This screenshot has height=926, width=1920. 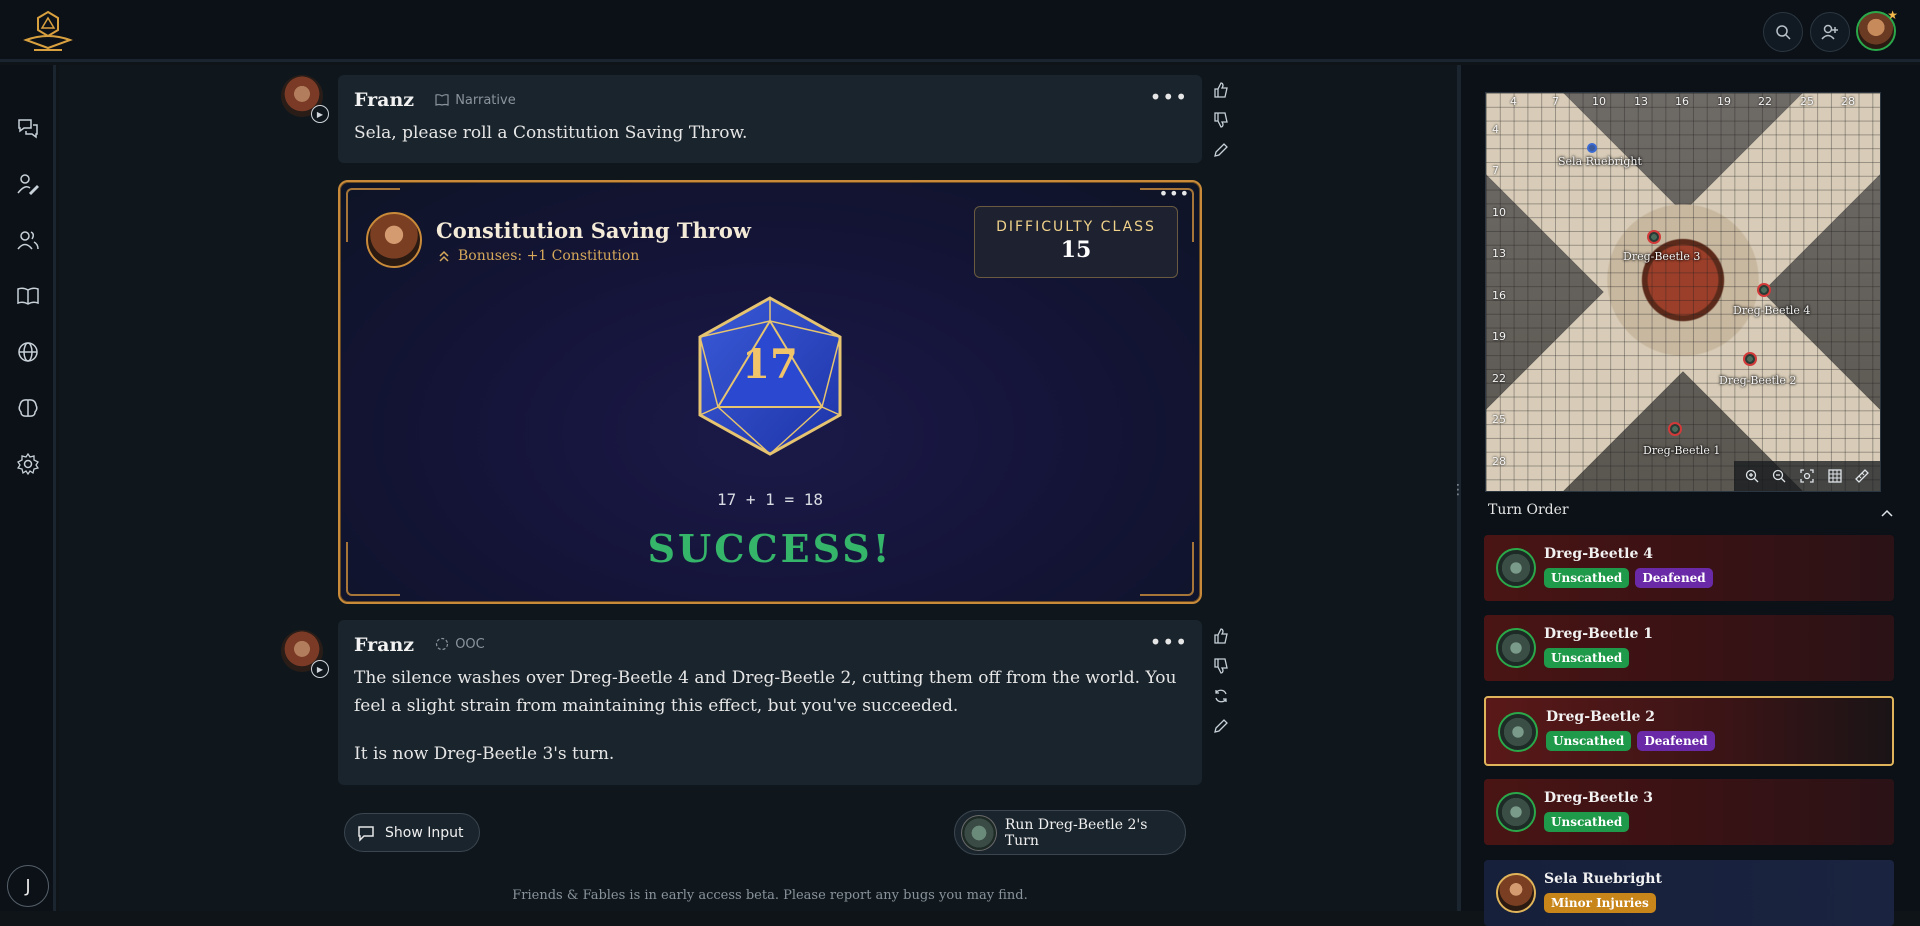 What do you see at coordinates (1600, 717) in the screenshot?
I see `combatant-name: Dreg-Beetle 2` at bounding box center [1600, 717].